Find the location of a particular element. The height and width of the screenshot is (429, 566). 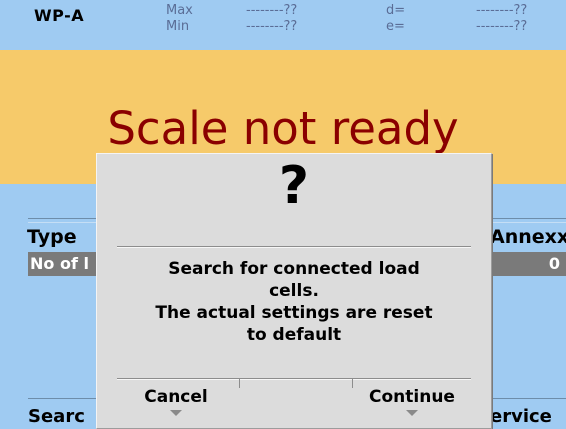

d-value: --------?? is located at coordinates (502, 10).